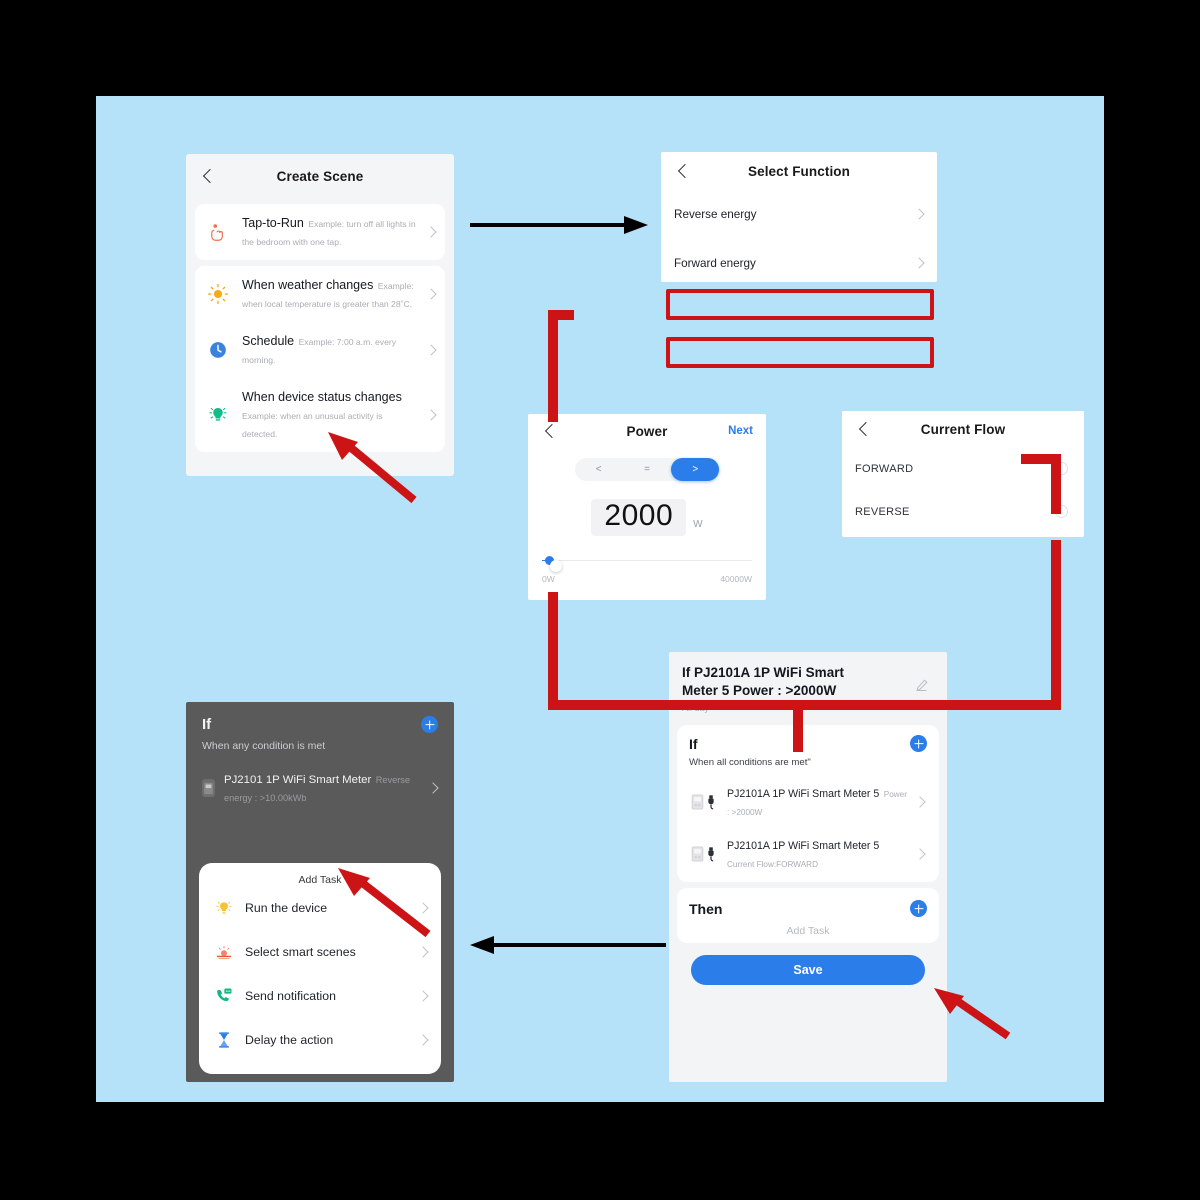  I want to click on connector-bottom-horizontal, so click(804, 705).